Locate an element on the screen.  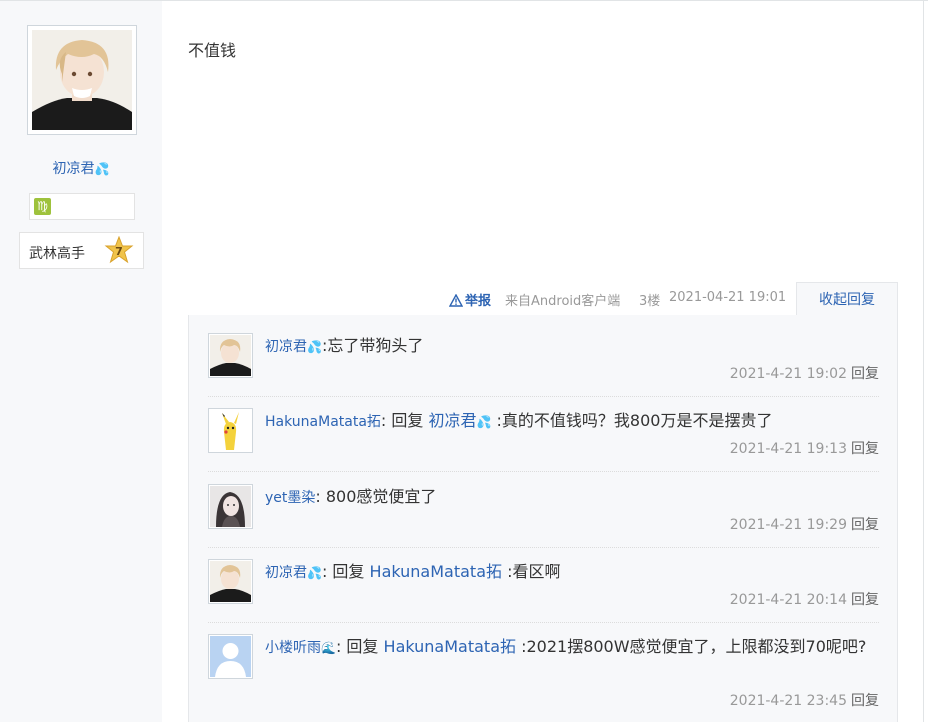
reply-time: 2021-4-21 23:45 is located at coordinates (788, 701).